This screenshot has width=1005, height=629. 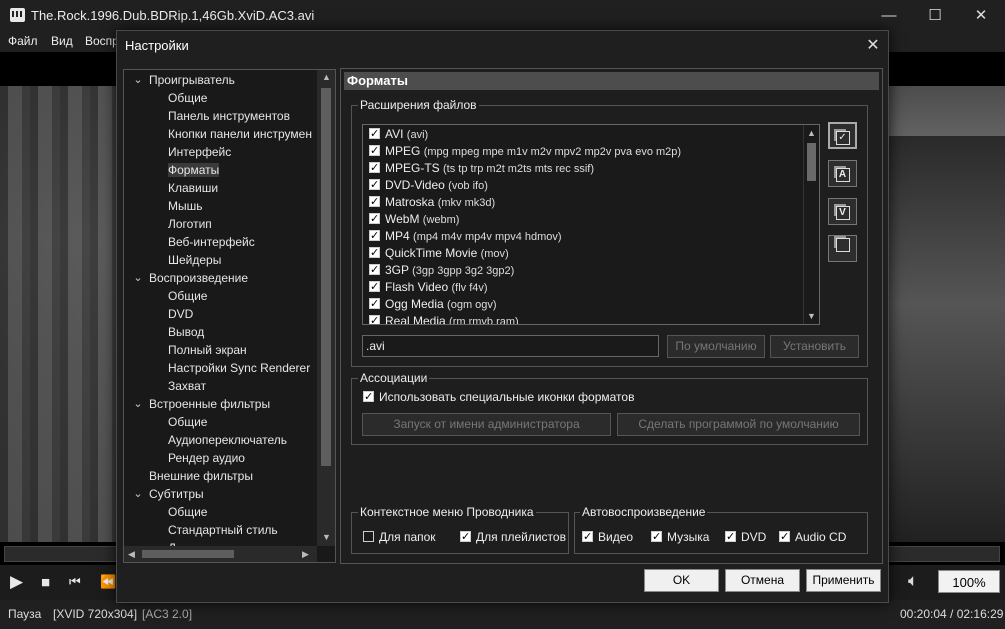 I want to click on tree-item: Интерфейс, so click(x=199, y=152).